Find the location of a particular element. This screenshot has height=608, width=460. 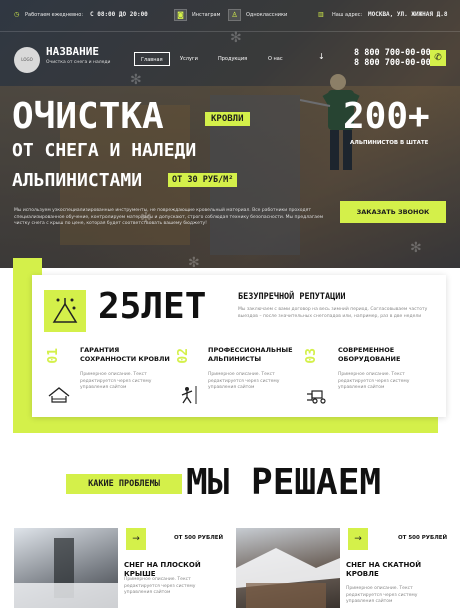

climbers-count: 200+ is located at coordinates (386, 116).